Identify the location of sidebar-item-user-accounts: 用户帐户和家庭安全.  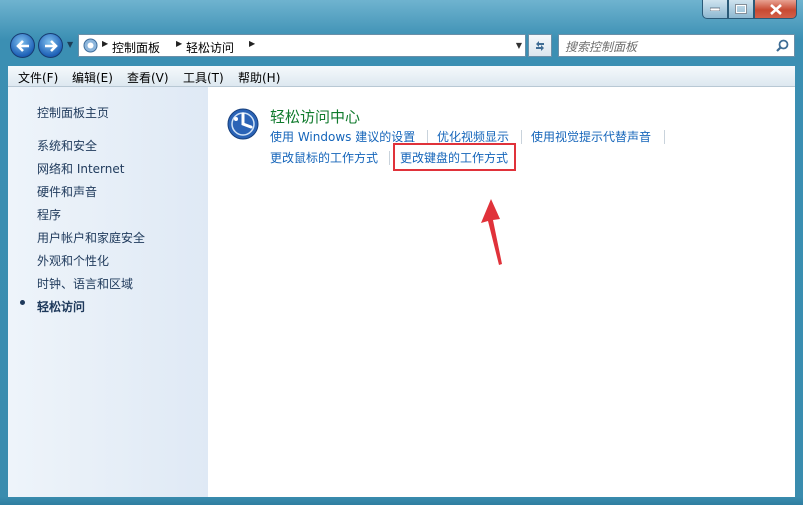
(91, 237).